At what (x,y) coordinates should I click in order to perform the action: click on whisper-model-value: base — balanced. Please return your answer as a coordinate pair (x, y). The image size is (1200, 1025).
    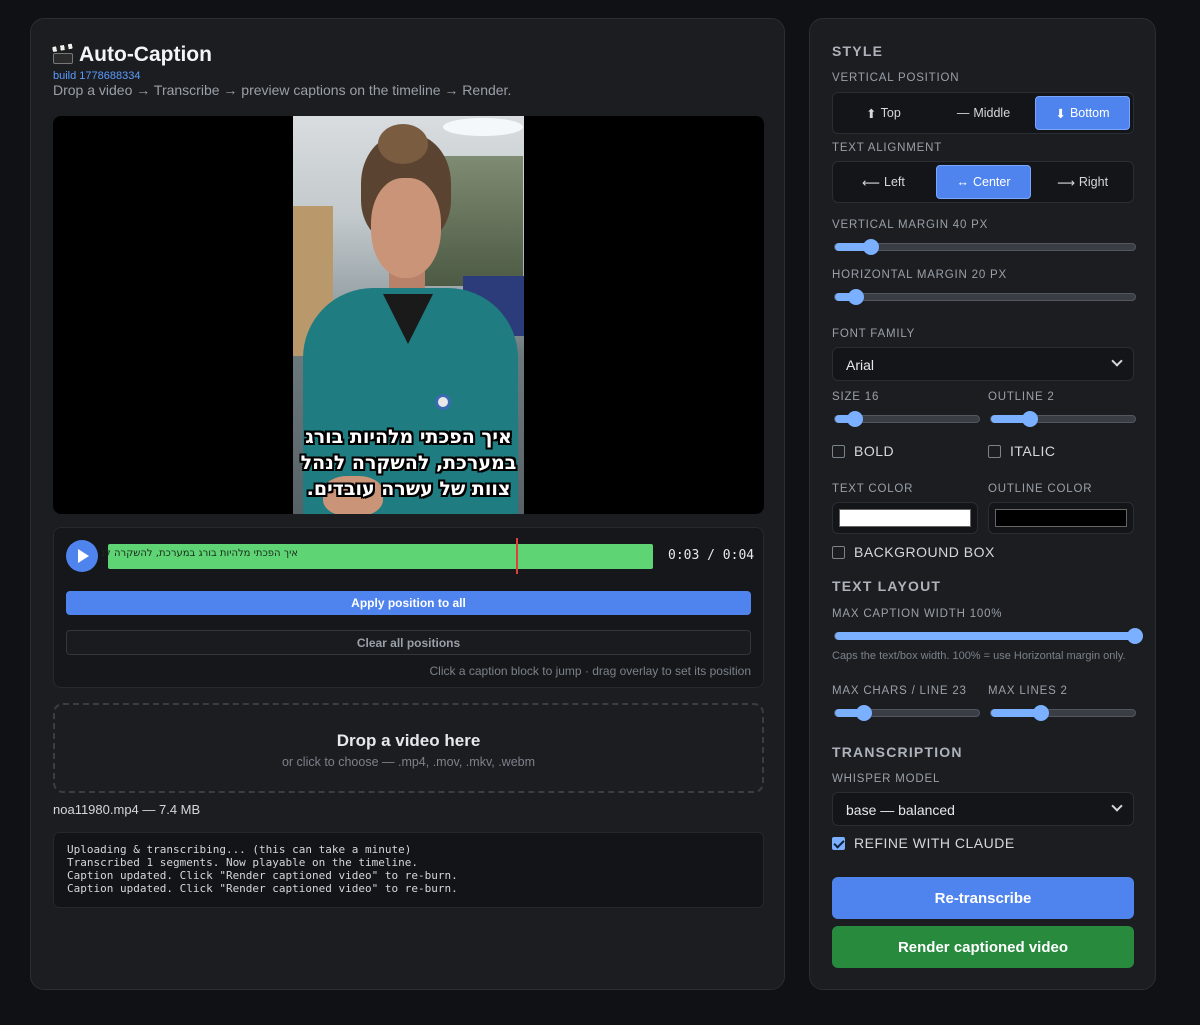
    Looking at the image, I should click on (900, 810).